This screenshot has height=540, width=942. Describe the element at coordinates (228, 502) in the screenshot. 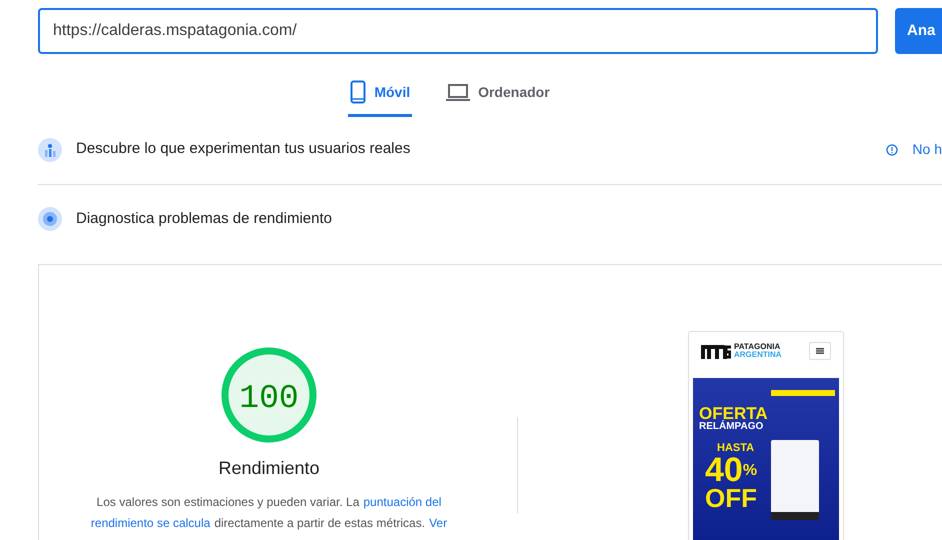

I see `description-text: Los valores son estimaciones y pueden variar. La` at that location.